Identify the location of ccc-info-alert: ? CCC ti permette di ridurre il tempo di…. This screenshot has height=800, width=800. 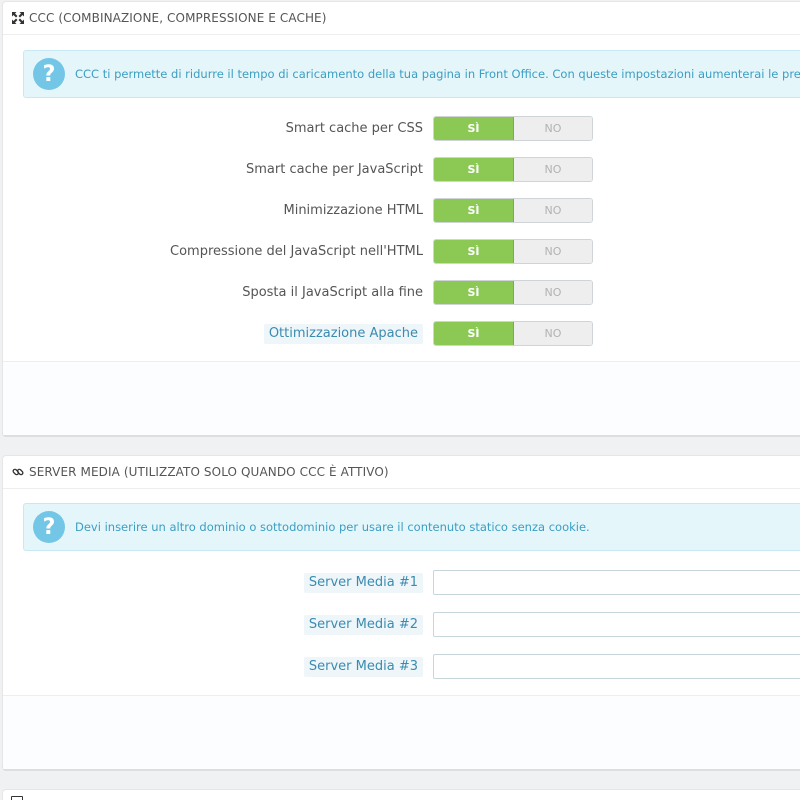
(411, 74).